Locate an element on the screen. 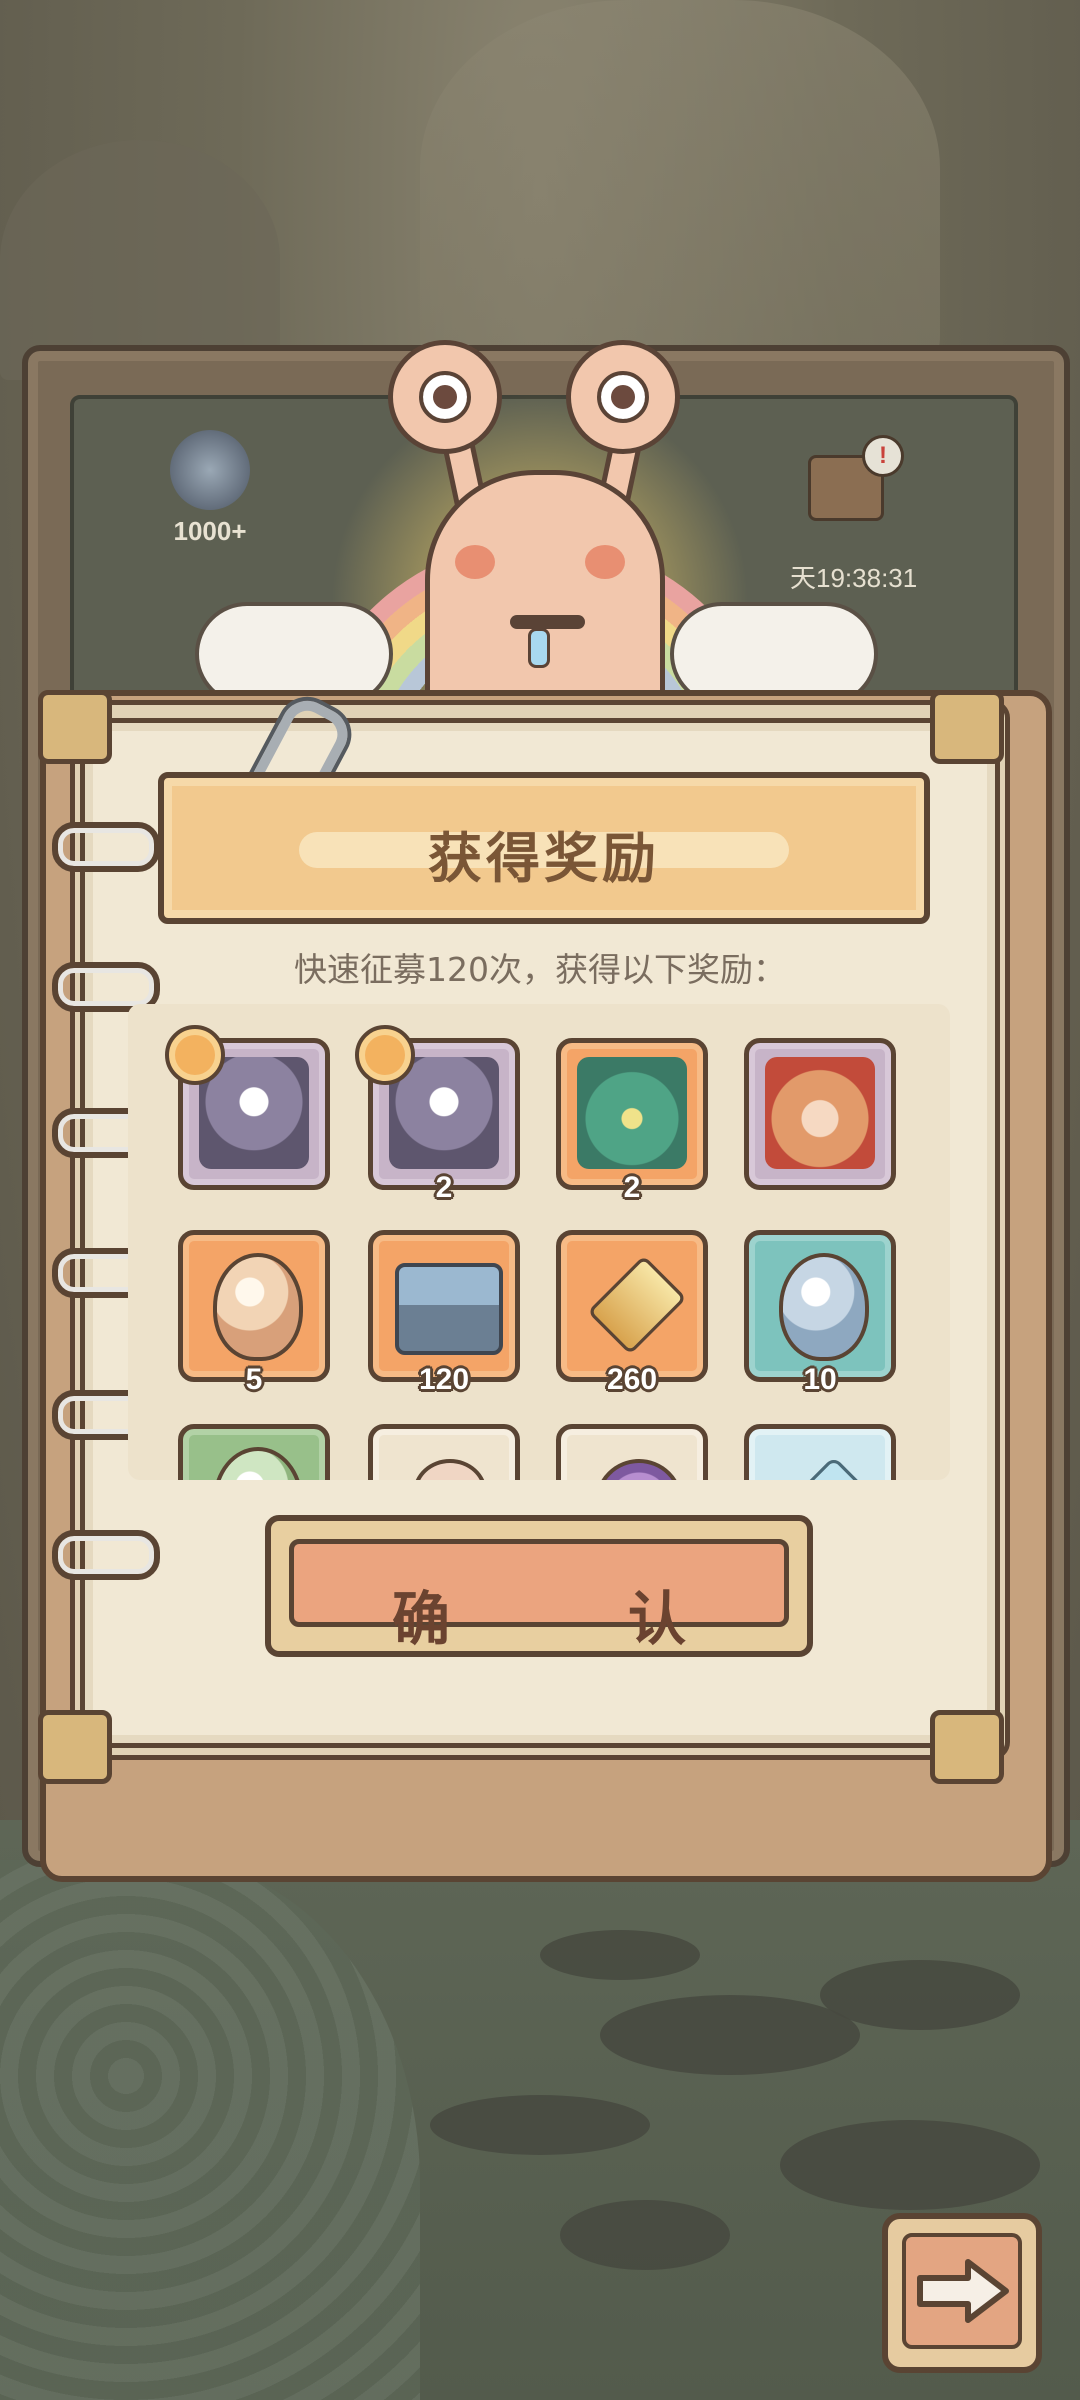 Image resolution: width=1080 pixels, height=2400 pixels. confirm-button: 确 认 is located at coordinates (539, 1586).